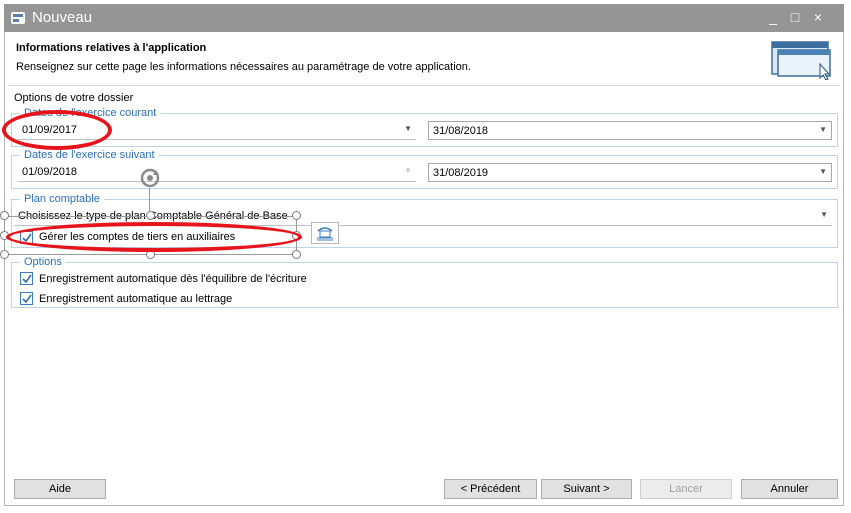 This screenshot has width=851, height=513. What do you see at coordinates (630, 172) in the screenshot?
I see `end-date-suivant-combo: 31/08/2019 ▼` at bounding box center [630, 172].